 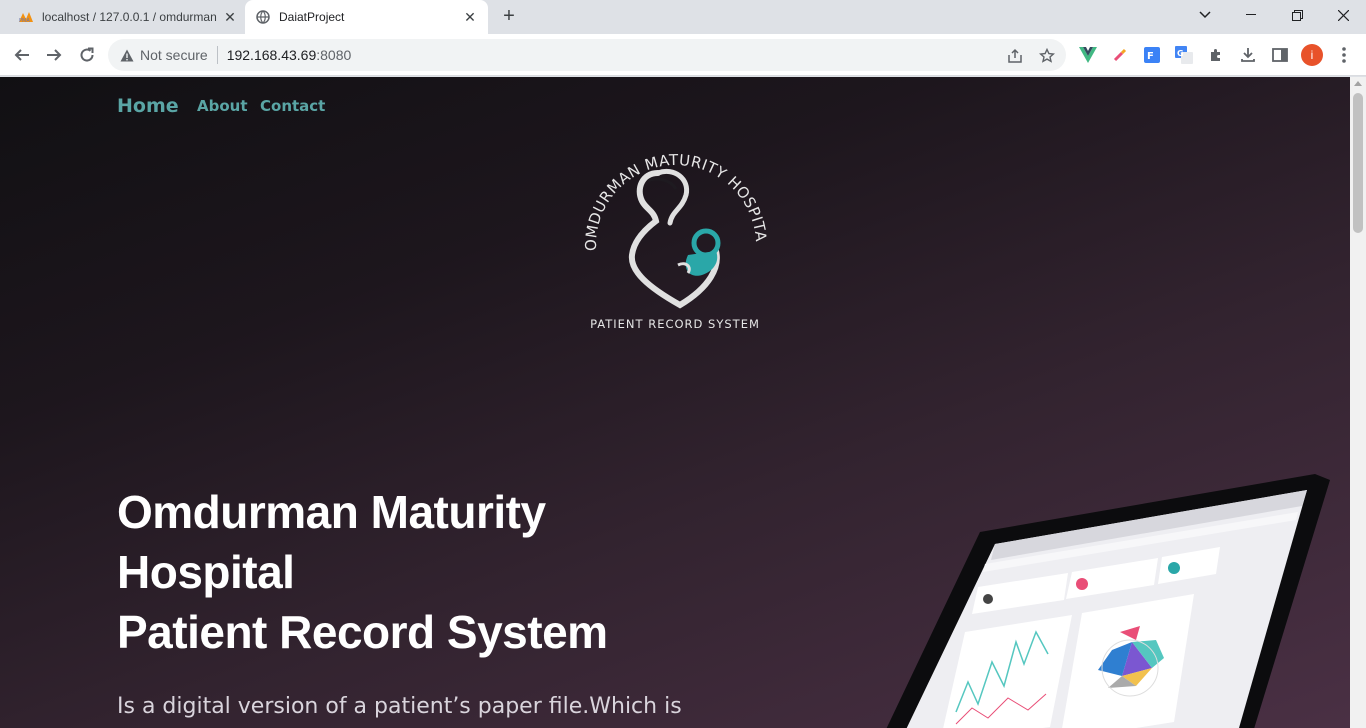 I want to click on download-icon, so click(x=1248, y=55).